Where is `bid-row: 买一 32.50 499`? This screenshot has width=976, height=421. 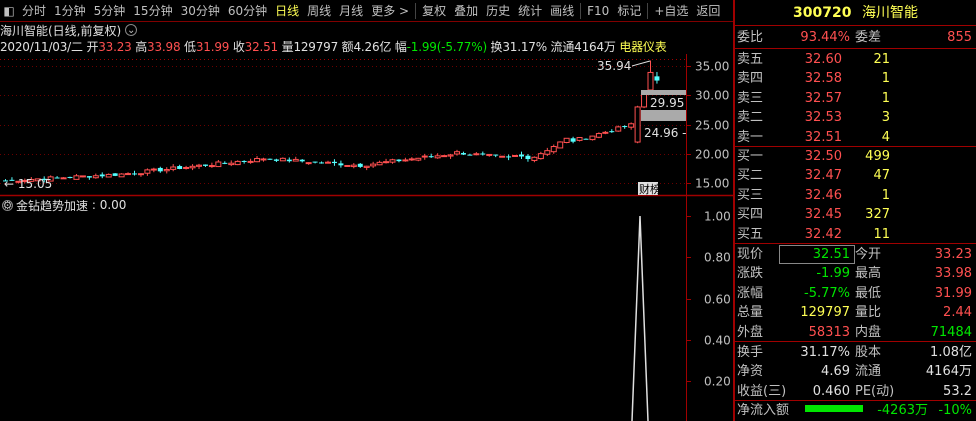
bid-row: 买一 32.50 499 is located at coordinates (855, 156).